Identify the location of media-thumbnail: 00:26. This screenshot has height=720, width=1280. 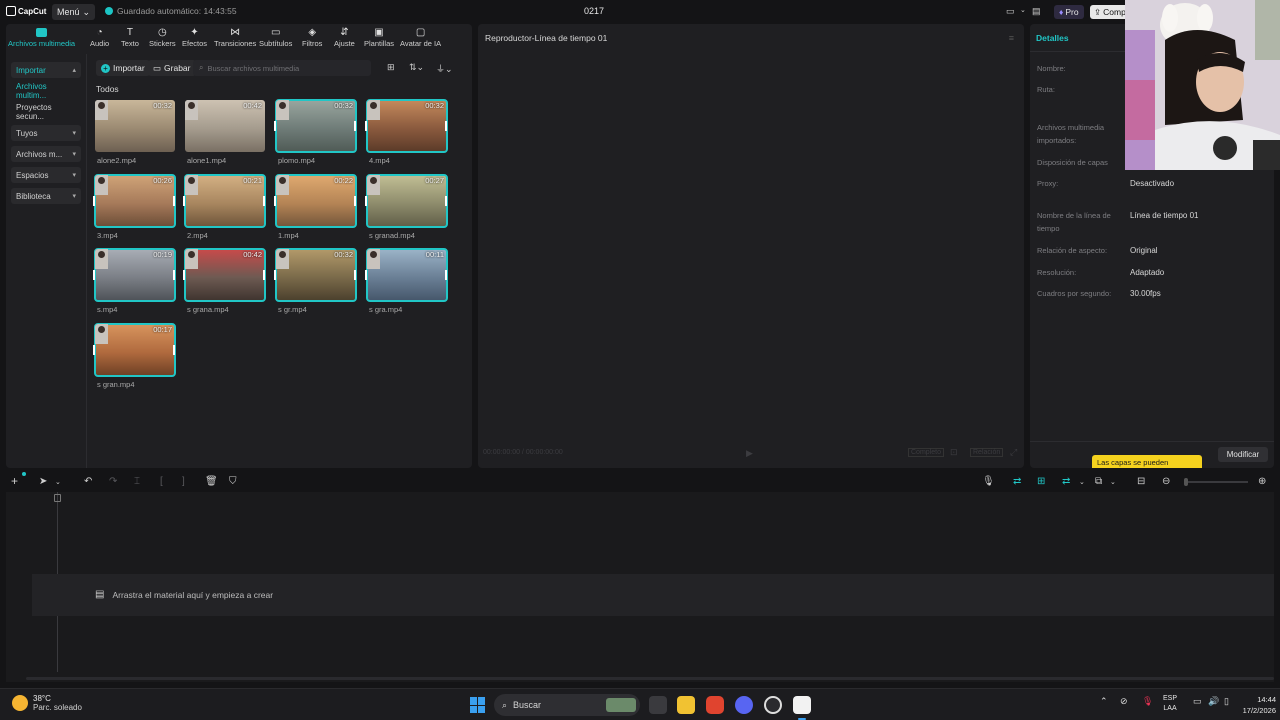
(135, 201).